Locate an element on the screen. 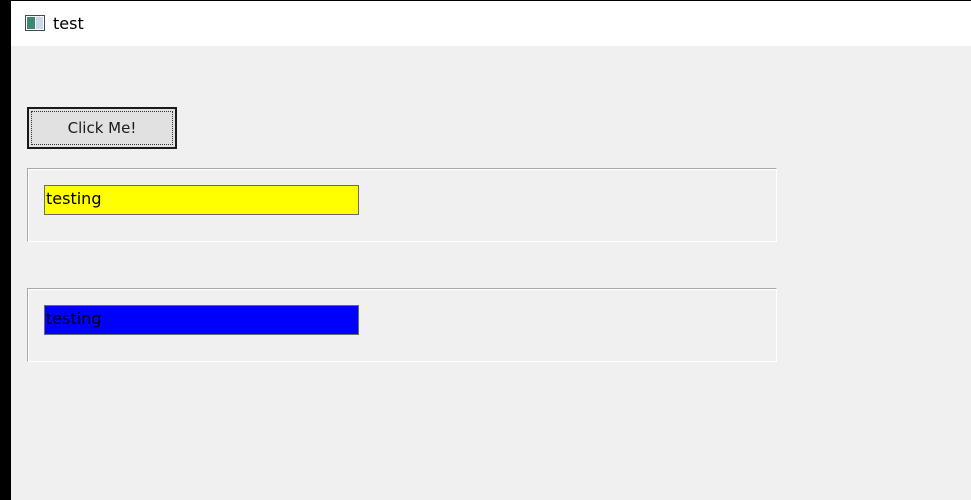 The width and height of the screenshot is (971, 500). yellow-text-field: testing is located at coordinates (201, 200).